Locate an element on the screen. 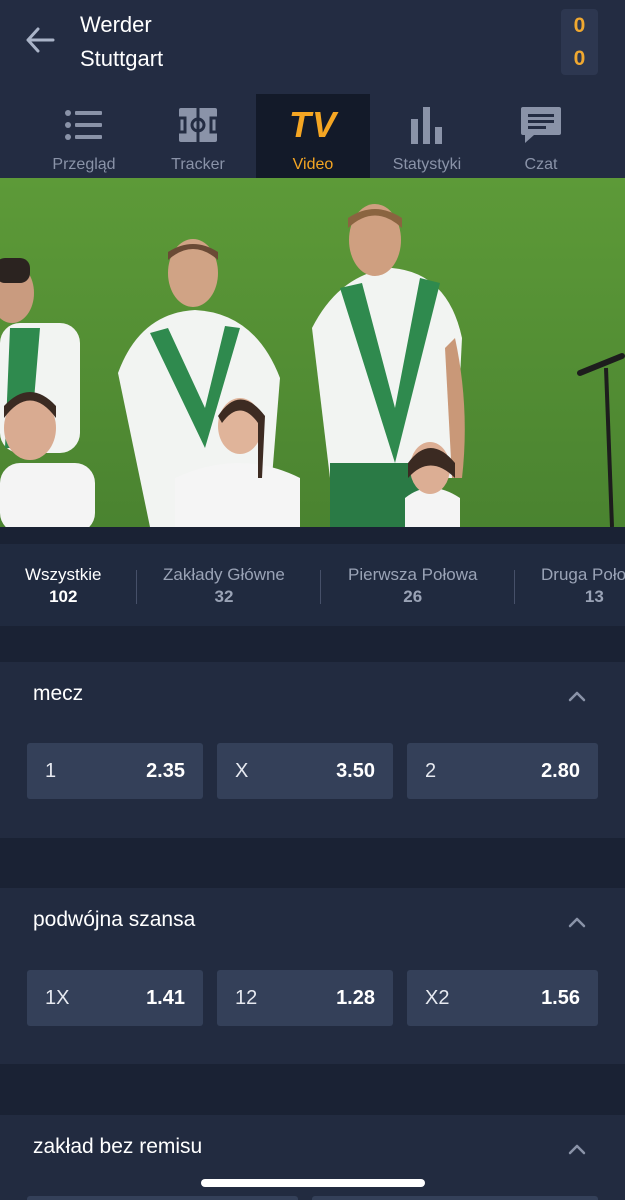  market-panel-podwojna-szansa: podwójna szansa 1X 1.41 12 1.28 X2 1.56 is located at coordinates (312, 976).